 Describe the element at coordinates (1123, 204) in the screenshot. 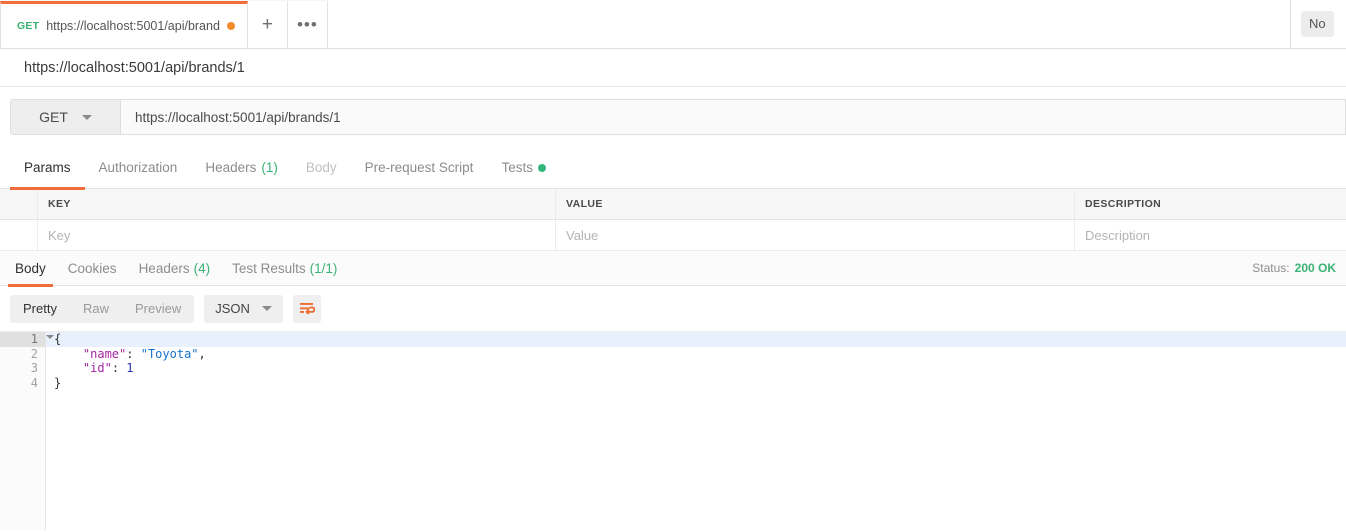

I see `column-header-description: DESCRIPTION` at that location.